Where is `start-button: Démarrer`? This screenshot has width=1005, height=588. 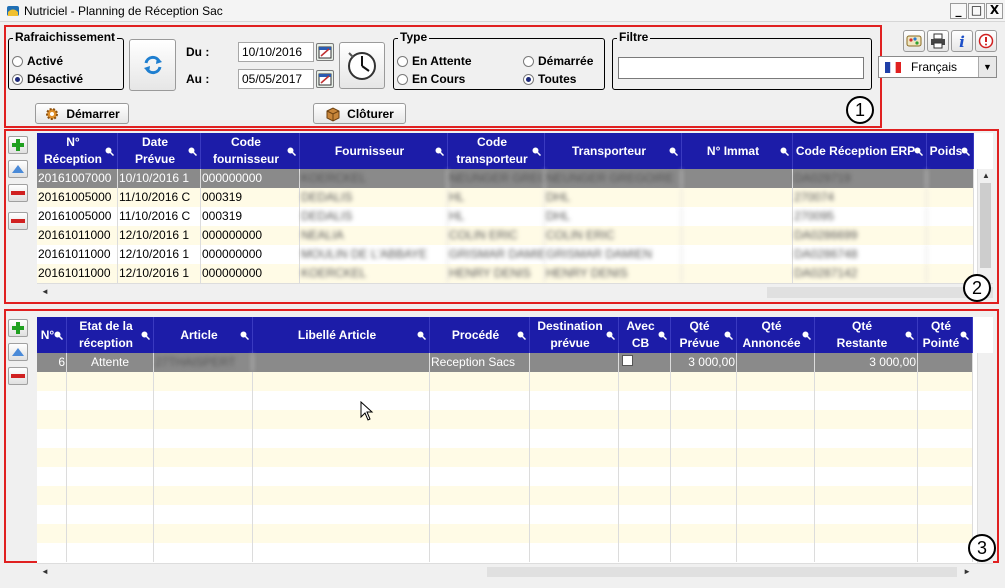
start-button: Démarrer is located at coordinates (82, 113).